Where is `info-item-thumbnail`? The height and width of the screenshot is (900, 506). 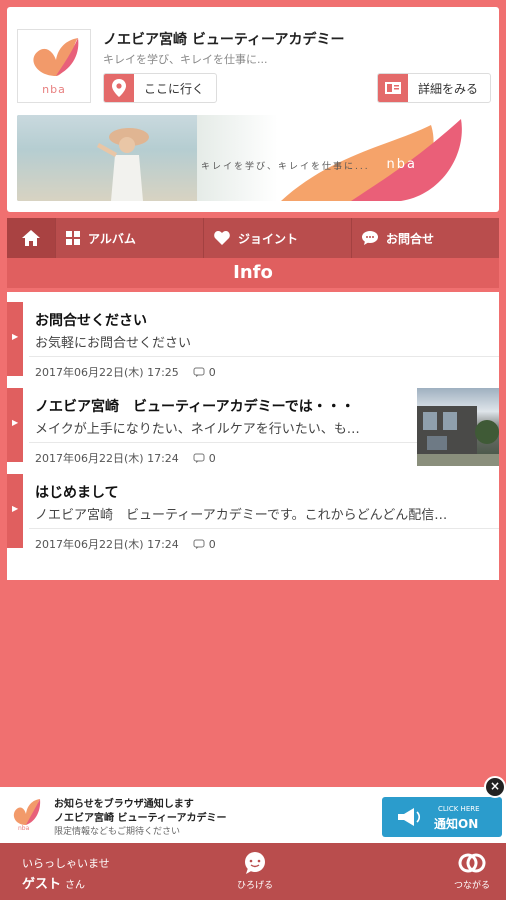
info-item-thumbnail is located at coordinates (458, 427).